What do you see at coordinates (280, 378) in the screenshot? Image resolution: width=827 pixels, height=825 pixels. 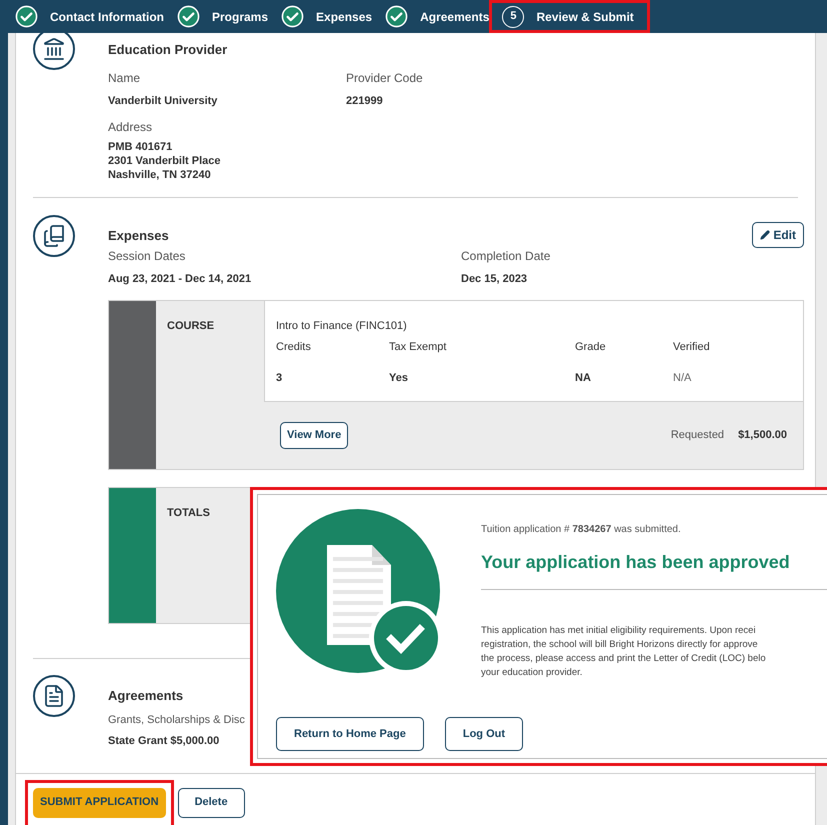 I see `column-value: 3` at bounding box center [280, 378].